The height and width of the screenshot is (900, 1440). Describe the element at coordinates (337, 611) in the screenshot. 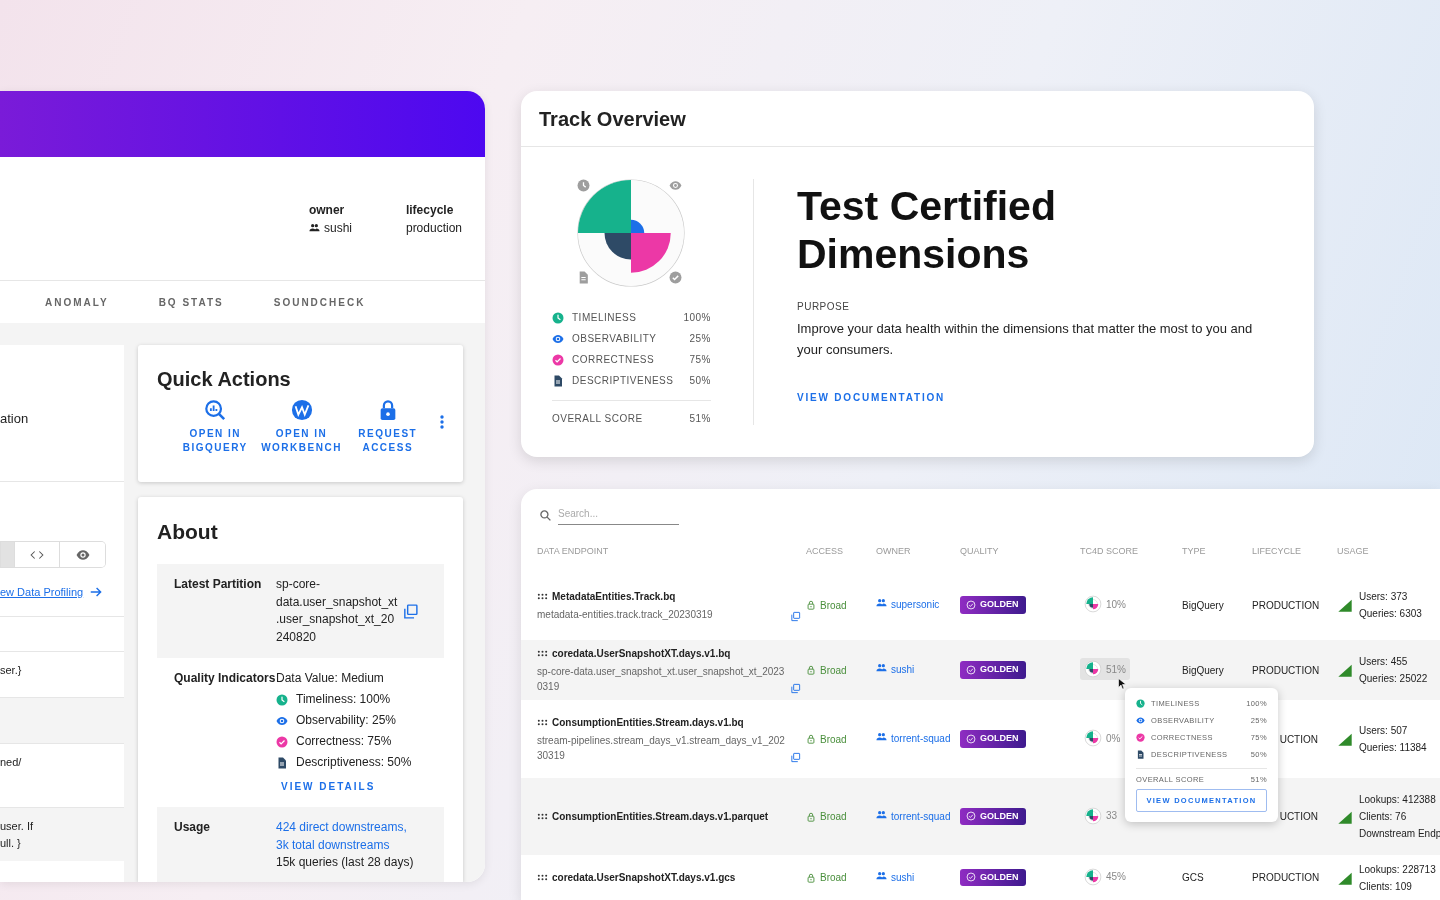

I see `field-value: sp-core-data.user_snapshot_xt.user_snapshot_xt_20240820` at that location.